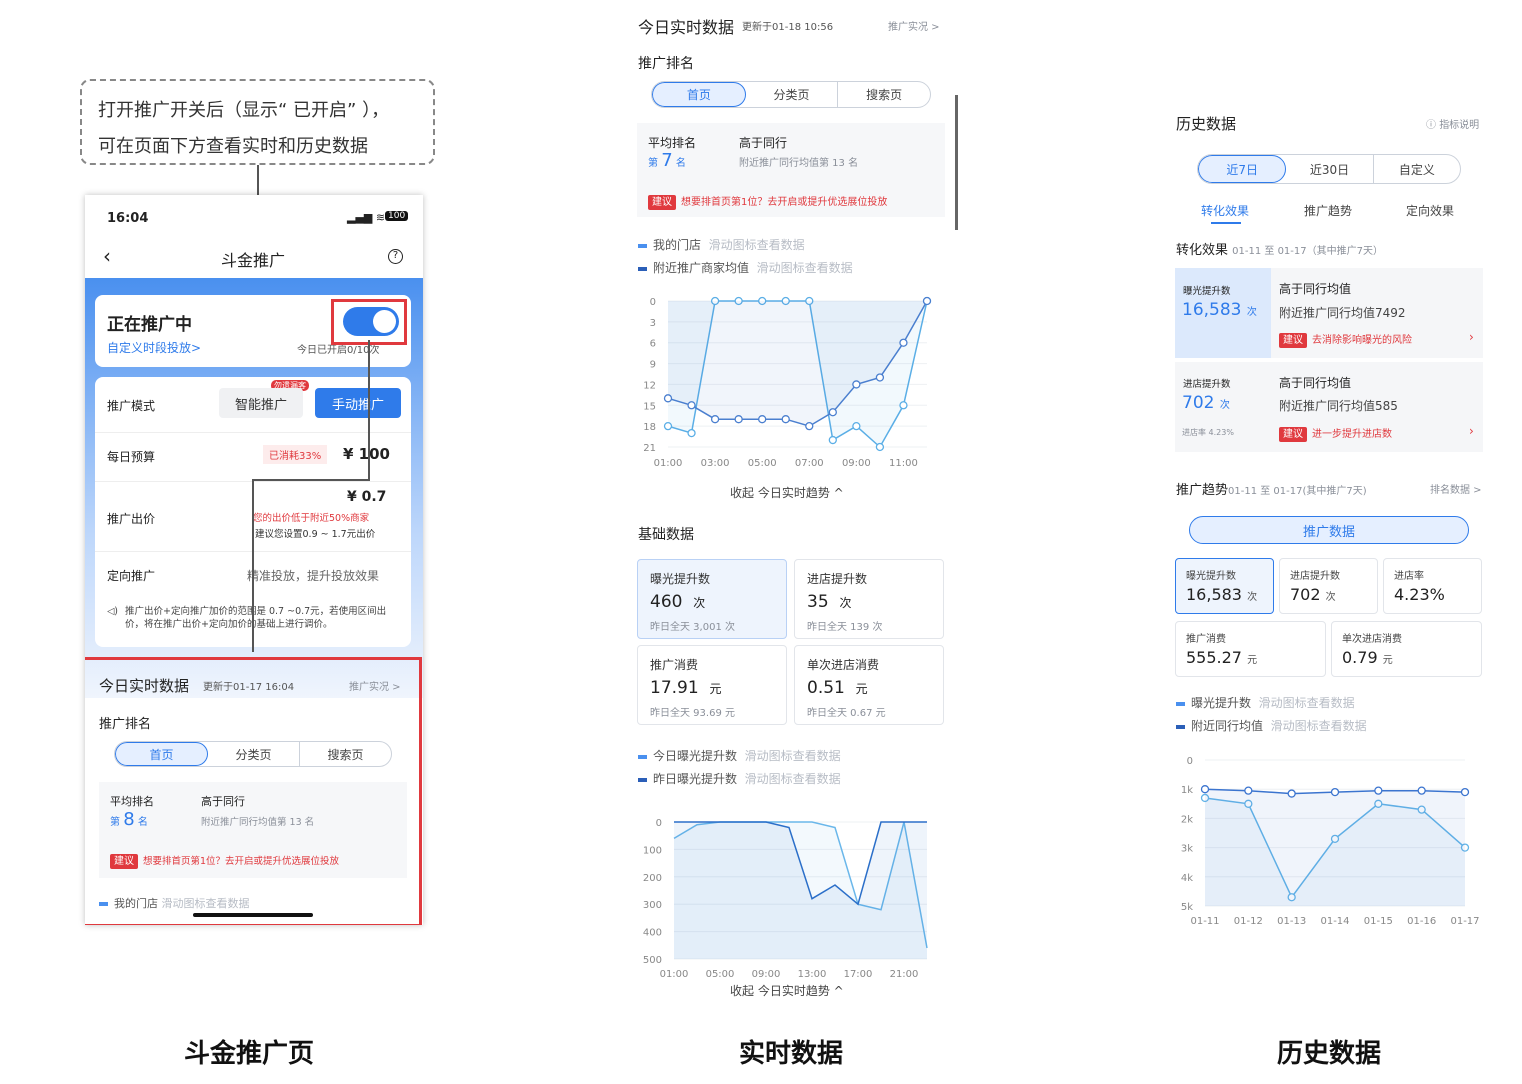 The width and height of the screenshot is (1522, 1084). Describe the element at coordinates (869, 599) in the screenshot. I see `metric-card: 进店提升数 35 次 昨日全天 139 次` at that location.